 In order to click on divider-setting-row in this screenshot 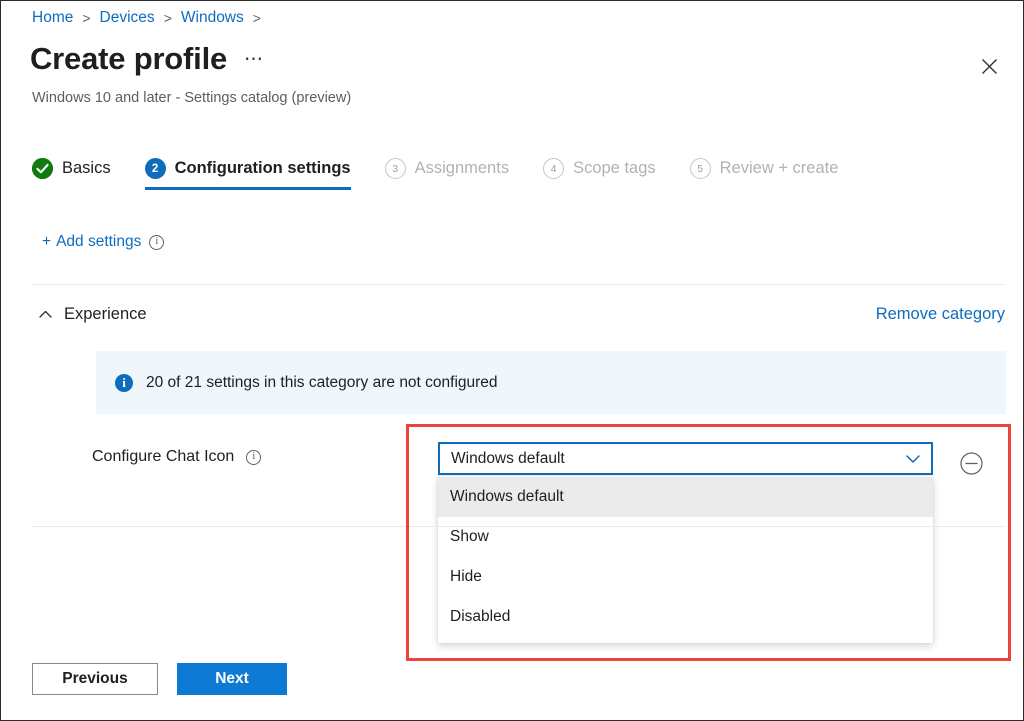, I will do `click(518, 526)`.